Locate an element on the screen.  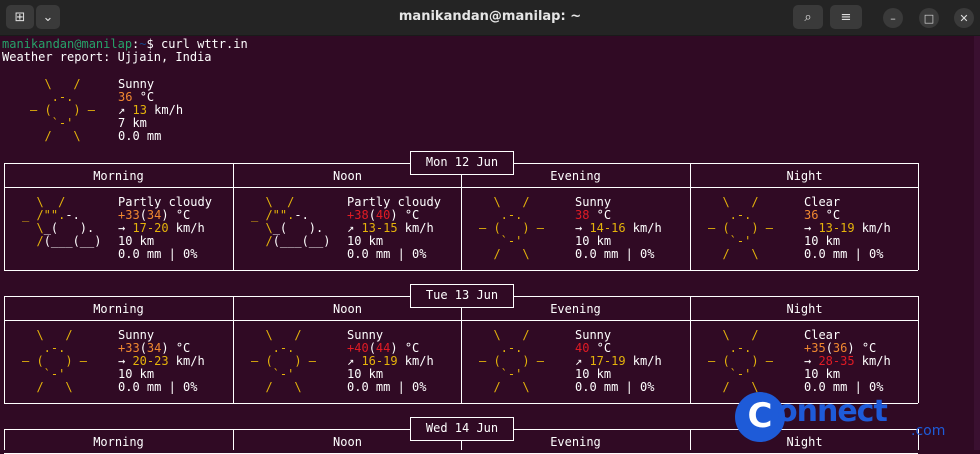
connect-logo: C onnect .com is located at coordinates (850, 418).